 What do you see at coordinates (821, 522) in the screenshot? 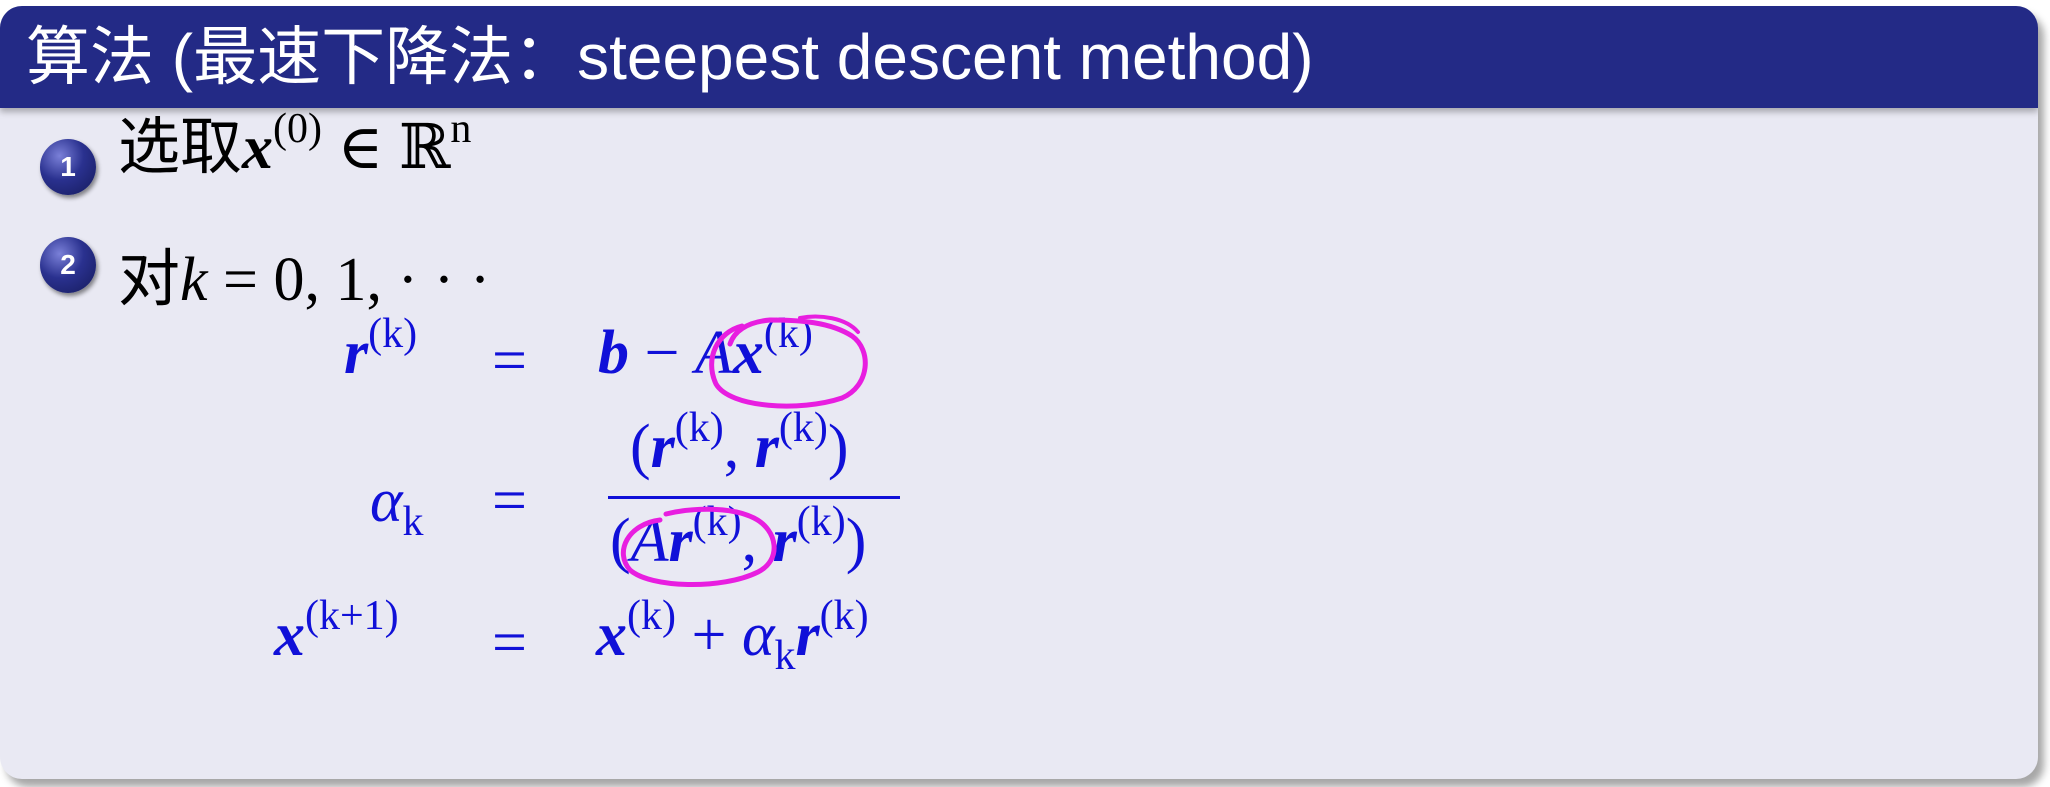
I see `eq2-den-sup2: (k)` at bounding box center [821, 522].